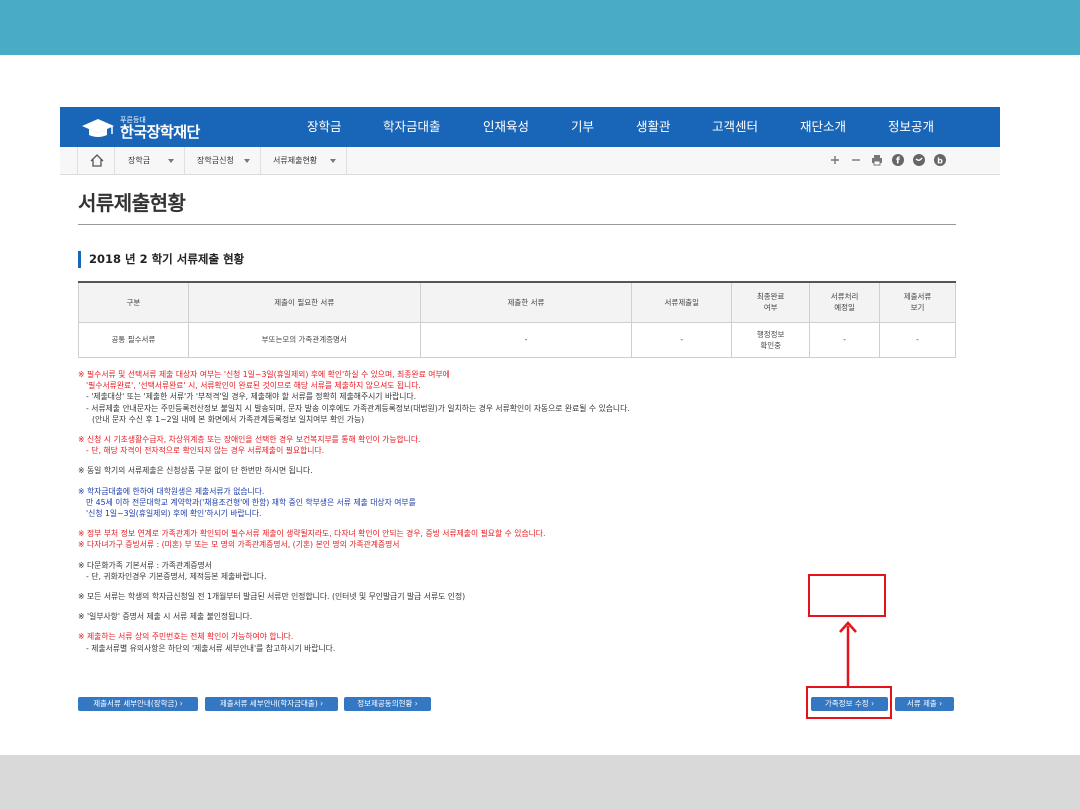 The image size is (1080, 810). I want to click on notice-line: ※ 동일 학기의 서류제출은 신청상품 구분 없이 단 한번만 하시면 됩니다., so click(195, 471).